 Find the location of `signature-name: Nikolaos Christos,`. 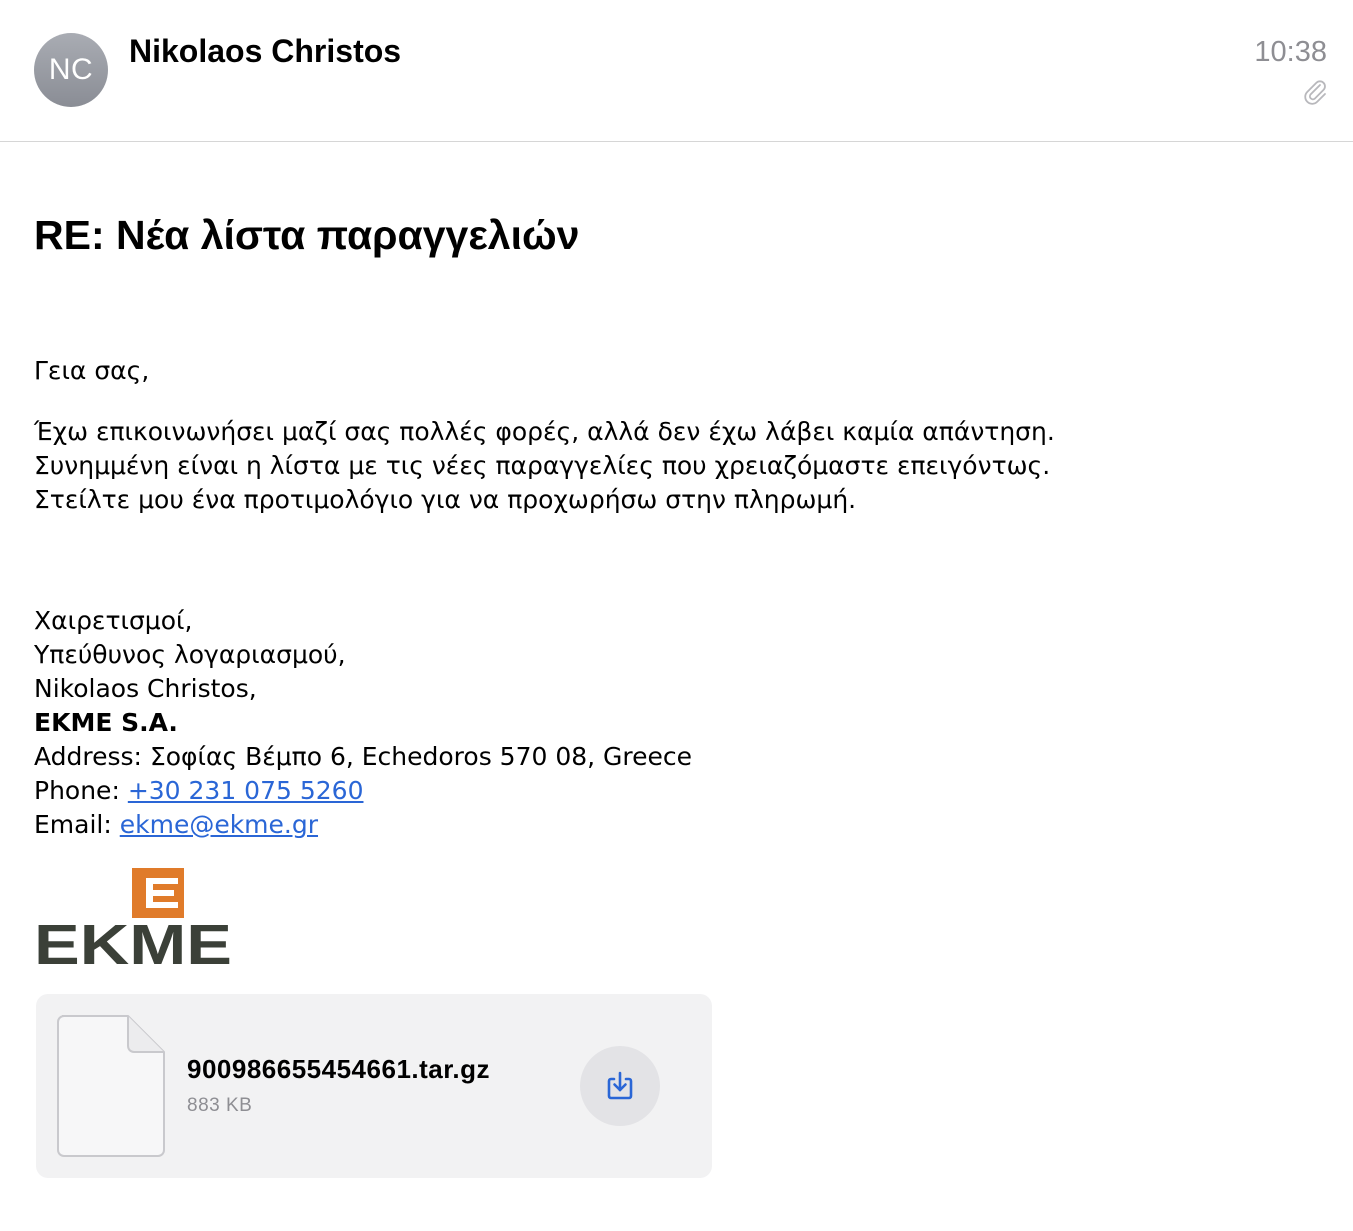

signature-name: Nikolaos Christos, is located at coordinates (145, 688).